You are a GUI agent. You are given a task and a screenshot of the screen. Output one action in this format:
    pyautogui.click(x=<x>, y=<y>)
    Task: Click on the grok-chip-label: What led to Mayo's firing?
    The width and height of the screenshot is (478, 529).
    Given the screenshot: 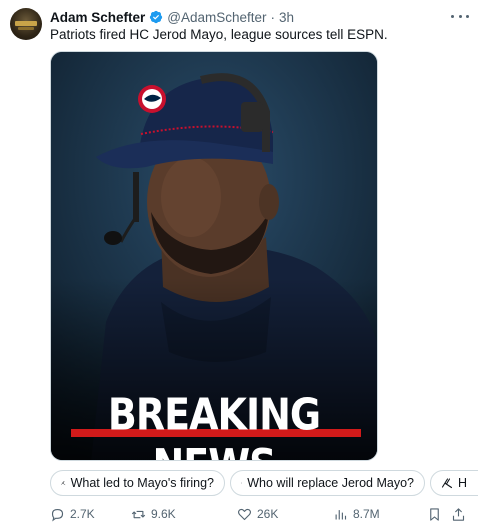 What is the action you would take?
    pyautogui.click(x=142, y=483)
    